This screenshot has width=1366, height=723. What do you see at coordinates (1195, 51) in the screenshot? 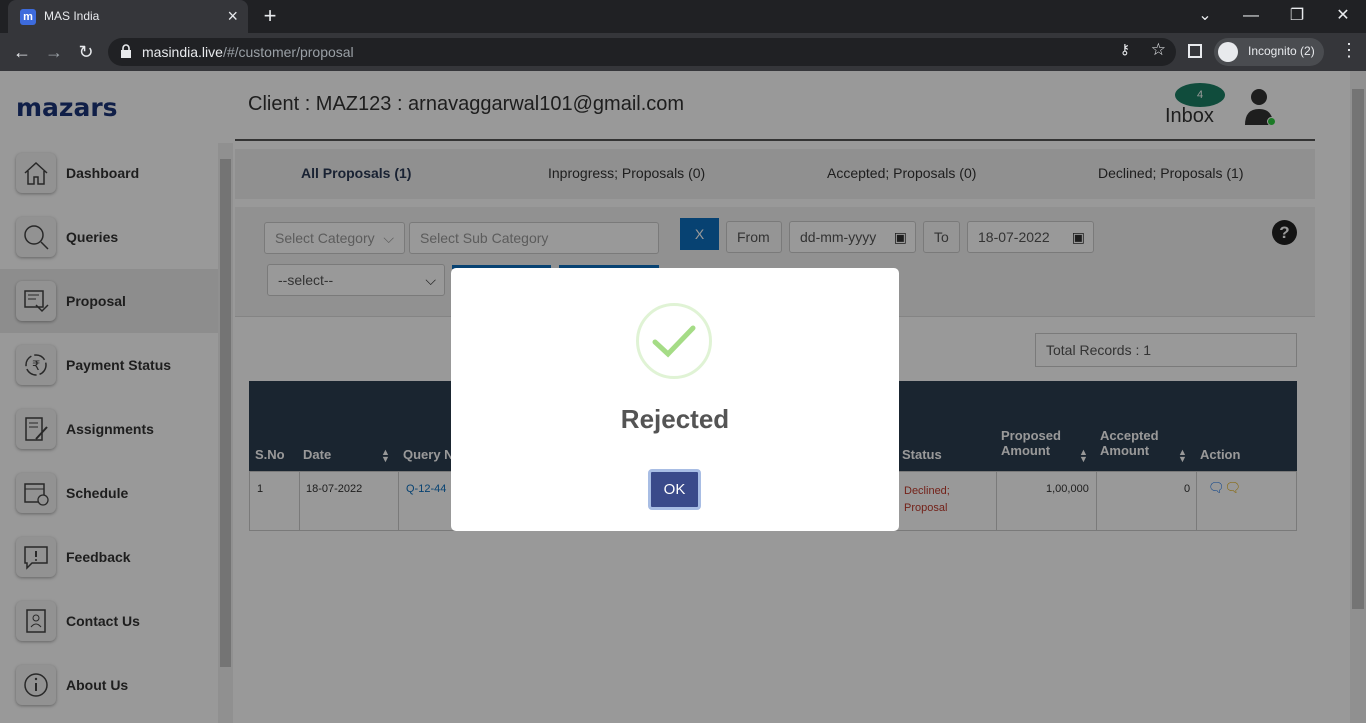
I see `side-panel-icon` at bounding box center [1195, 51].